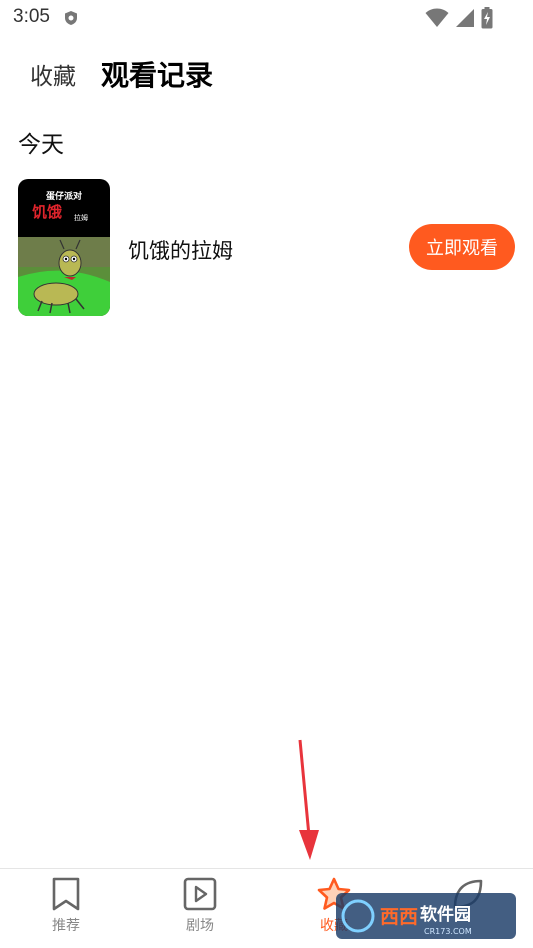 The width and height of the screenshot is (533, 948). I want to click on nav-item-recommend: 推荐, so click(66, 906).